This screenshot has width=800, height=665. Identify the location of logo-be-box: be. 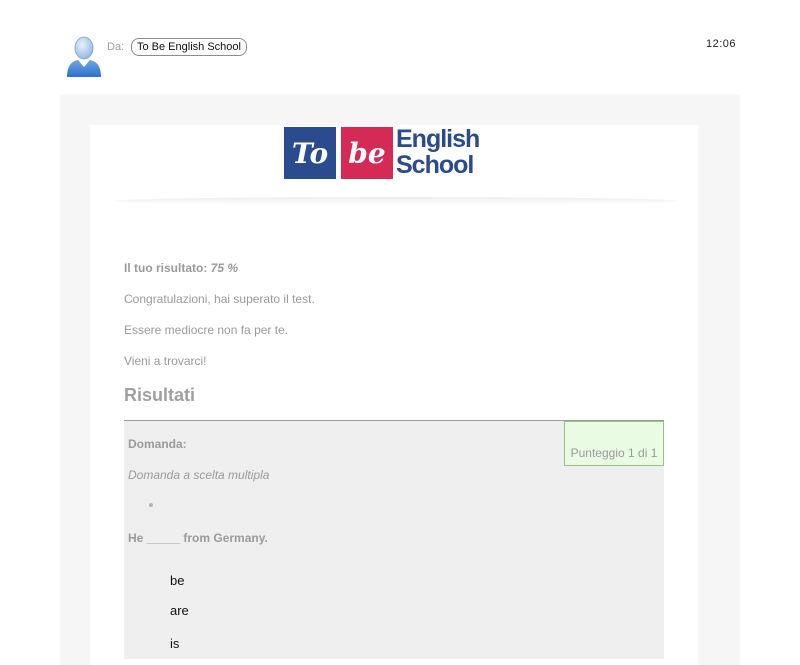
(367, 153).